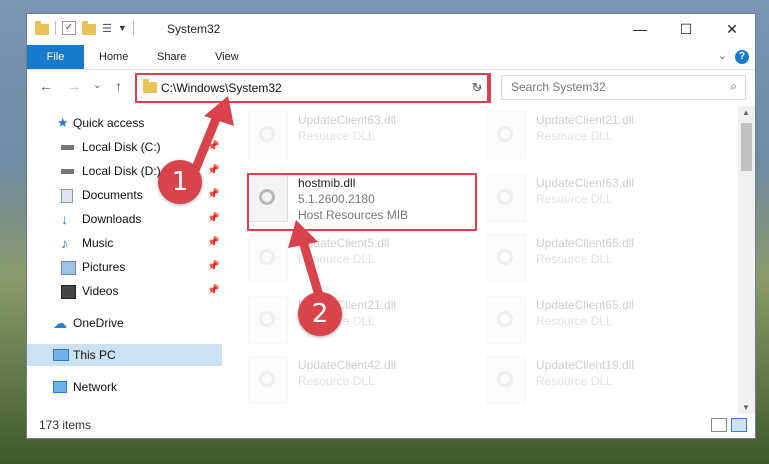 Image resolution: width=769 pixels, height=464 pixels. Describe the element at coordinates (478, 88) in the screenshot. I see `refresh-button: ↻` at that location.